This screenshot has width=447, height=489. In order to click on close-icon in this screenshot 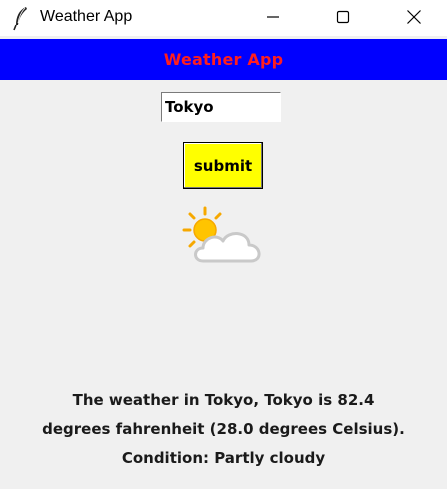, I will do `click(414, 16)`.